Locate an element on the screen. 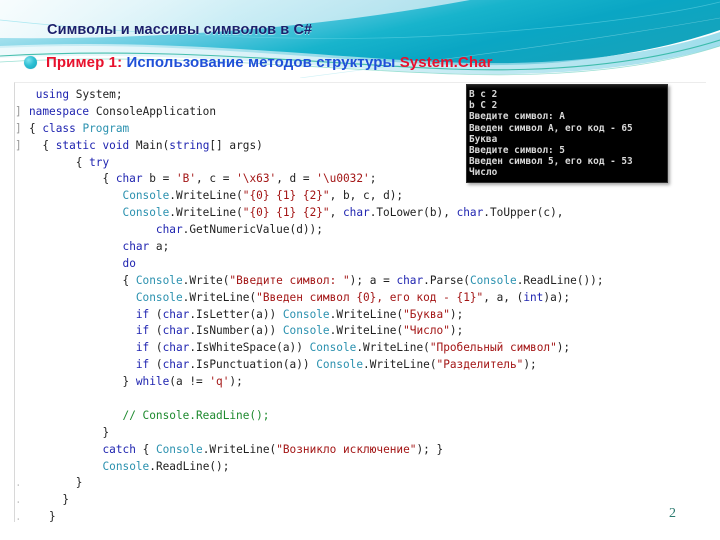  console-output-line: Число is located at coordinates (483, 173).